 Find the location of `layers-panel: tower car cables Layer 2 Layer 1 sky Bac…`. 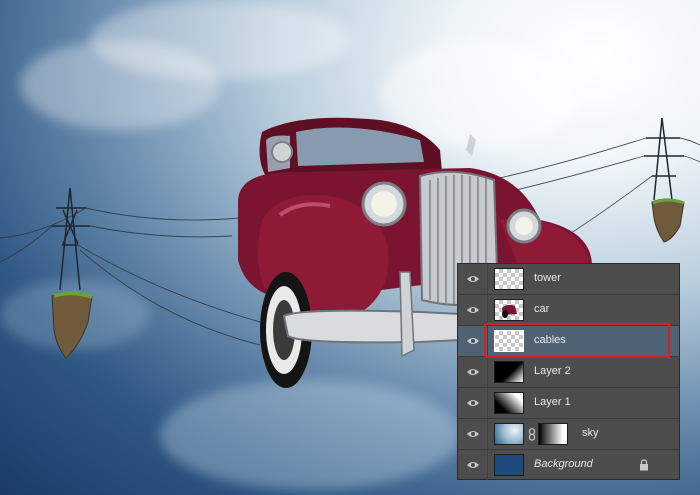

layers-panel: tower car cables Layer 2 Layer 1 sky Bac… is located at coordinates (568, 371).